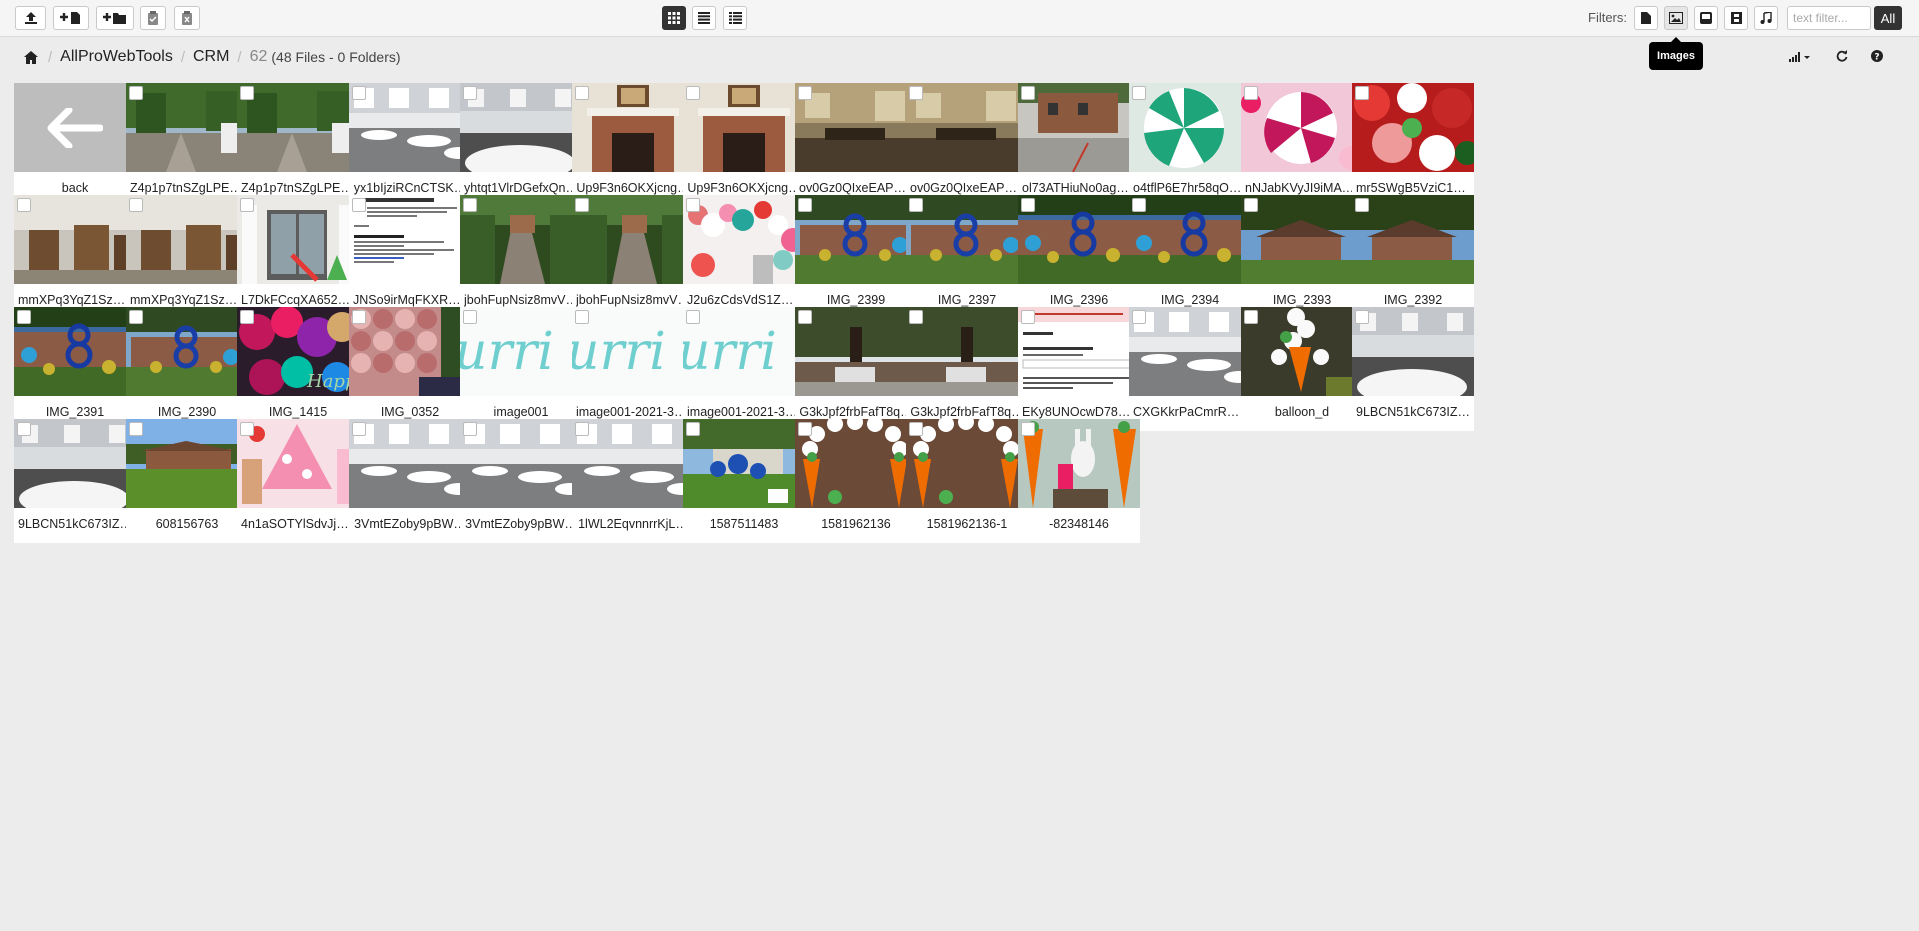 This screenshot has height=931, width=1919. Describe the element at coordinates (187, 369) in the screenshot. I see `file-tile: IMG_2390` at that location.